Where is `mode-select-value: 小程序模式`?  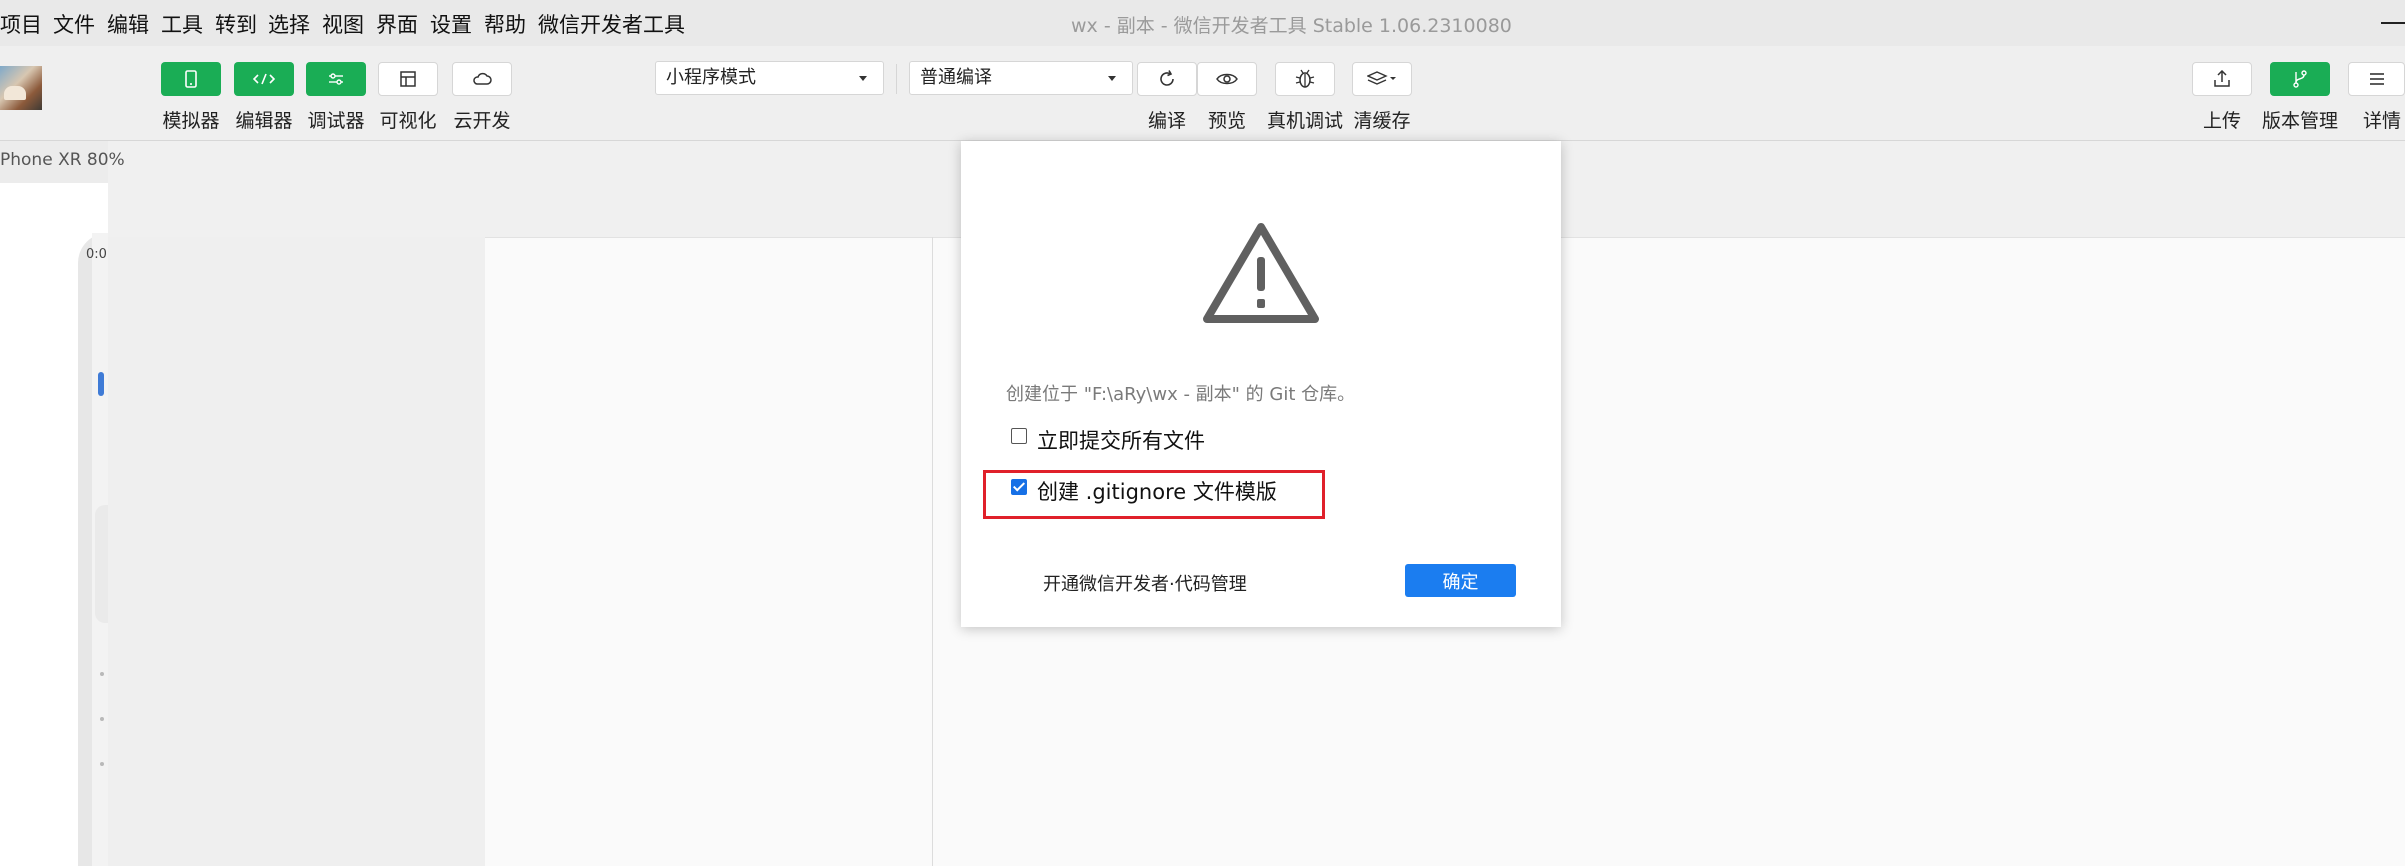 mode-select-value: 小程序模式 is located at coordinates (711, 77).